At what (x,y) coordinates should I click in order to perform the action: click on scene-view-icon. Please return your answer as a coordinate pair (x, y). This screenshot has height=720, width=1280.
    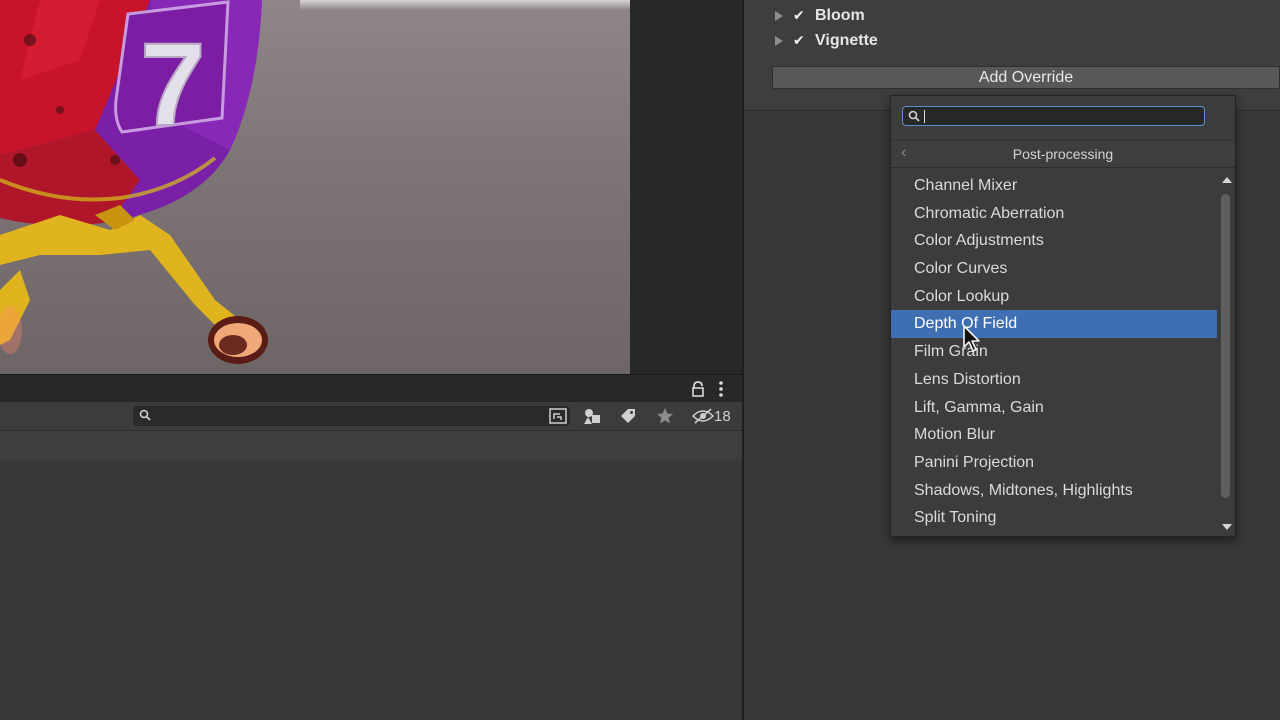
    Looking at the image, I should click on (558, 416).